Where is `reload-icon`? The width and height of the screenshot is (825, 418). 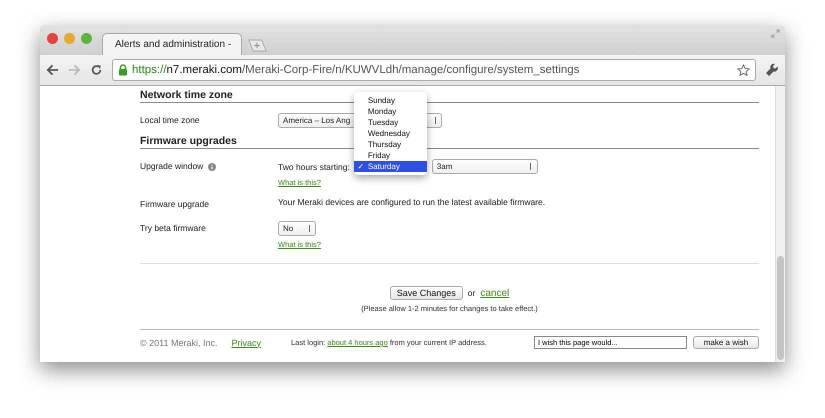
reload-icon is located at coordinates (96, 70).